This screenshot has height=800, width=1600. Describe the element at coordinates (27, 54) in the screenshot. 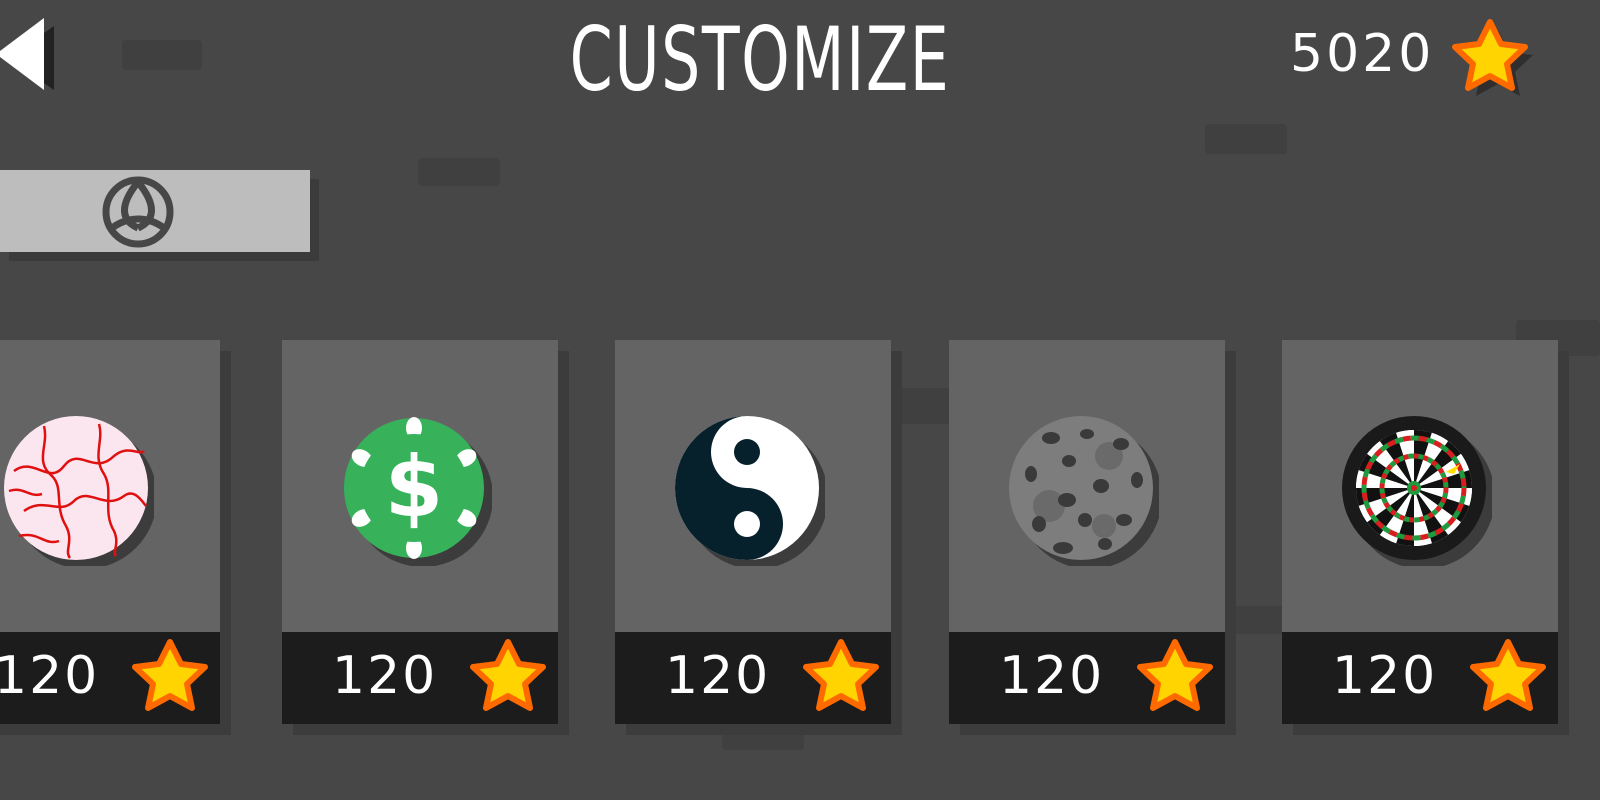

I see `back-arrow-icon` at that location.